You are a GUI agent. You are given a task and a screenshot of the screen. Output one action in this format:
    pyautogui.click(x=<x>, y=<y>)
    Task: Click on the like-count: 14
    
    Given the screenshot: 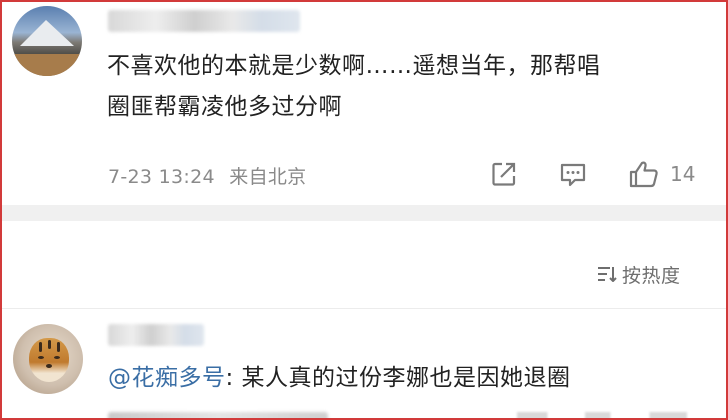 What is the action you would take?
    pyautogui.click(x=683, y=174)
    